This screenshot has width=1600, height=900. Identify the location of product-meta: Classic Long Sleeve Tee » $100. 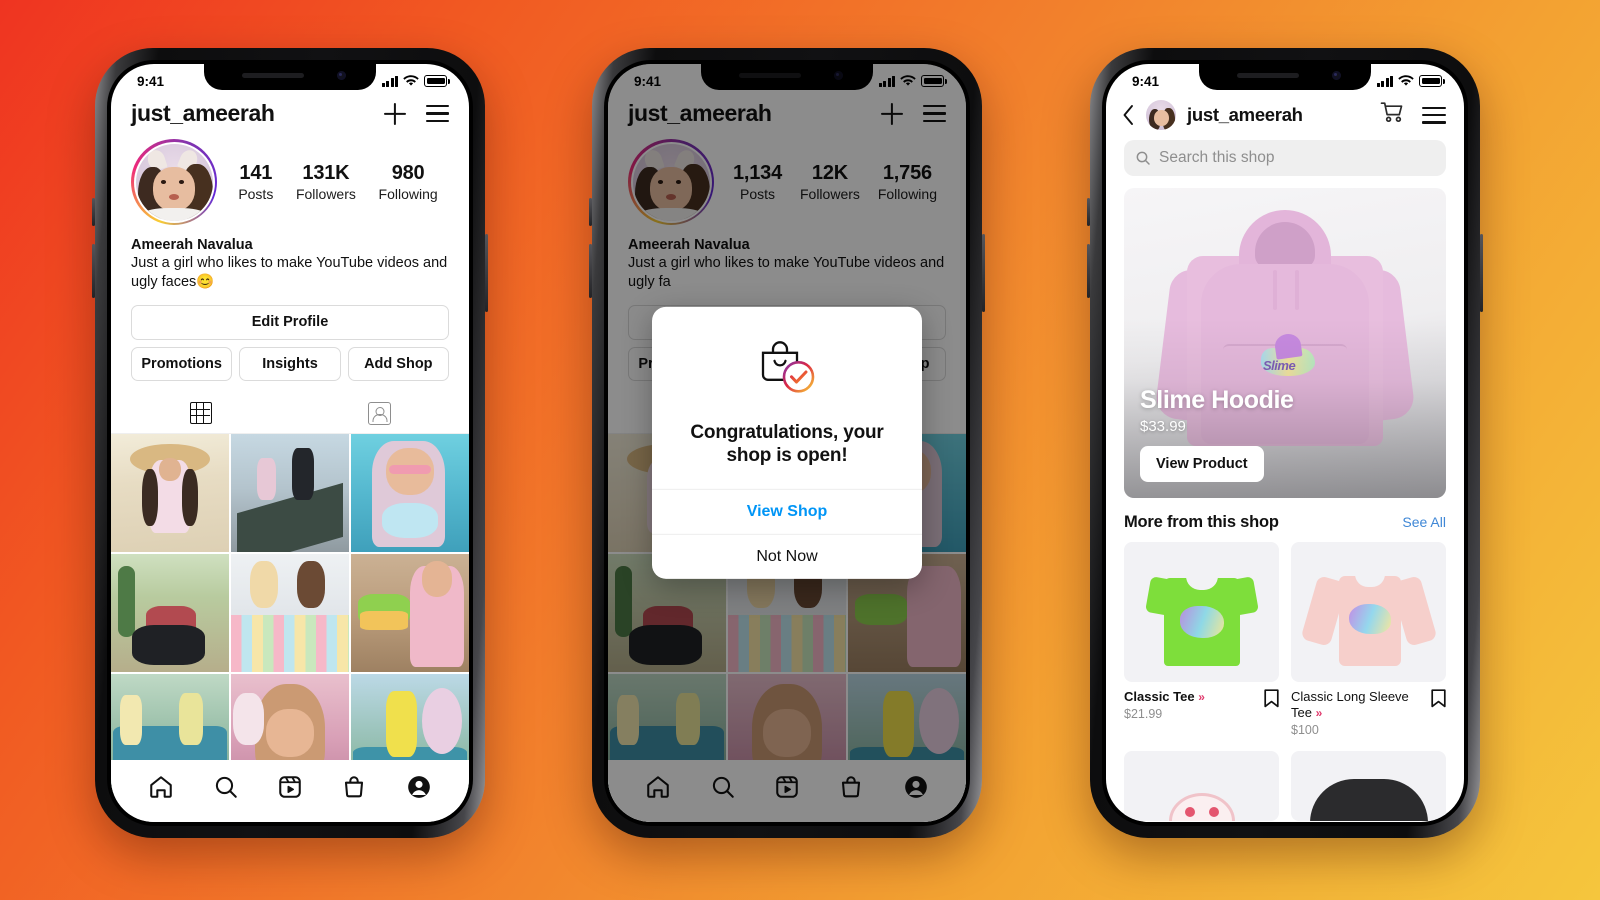
(1368, 709).